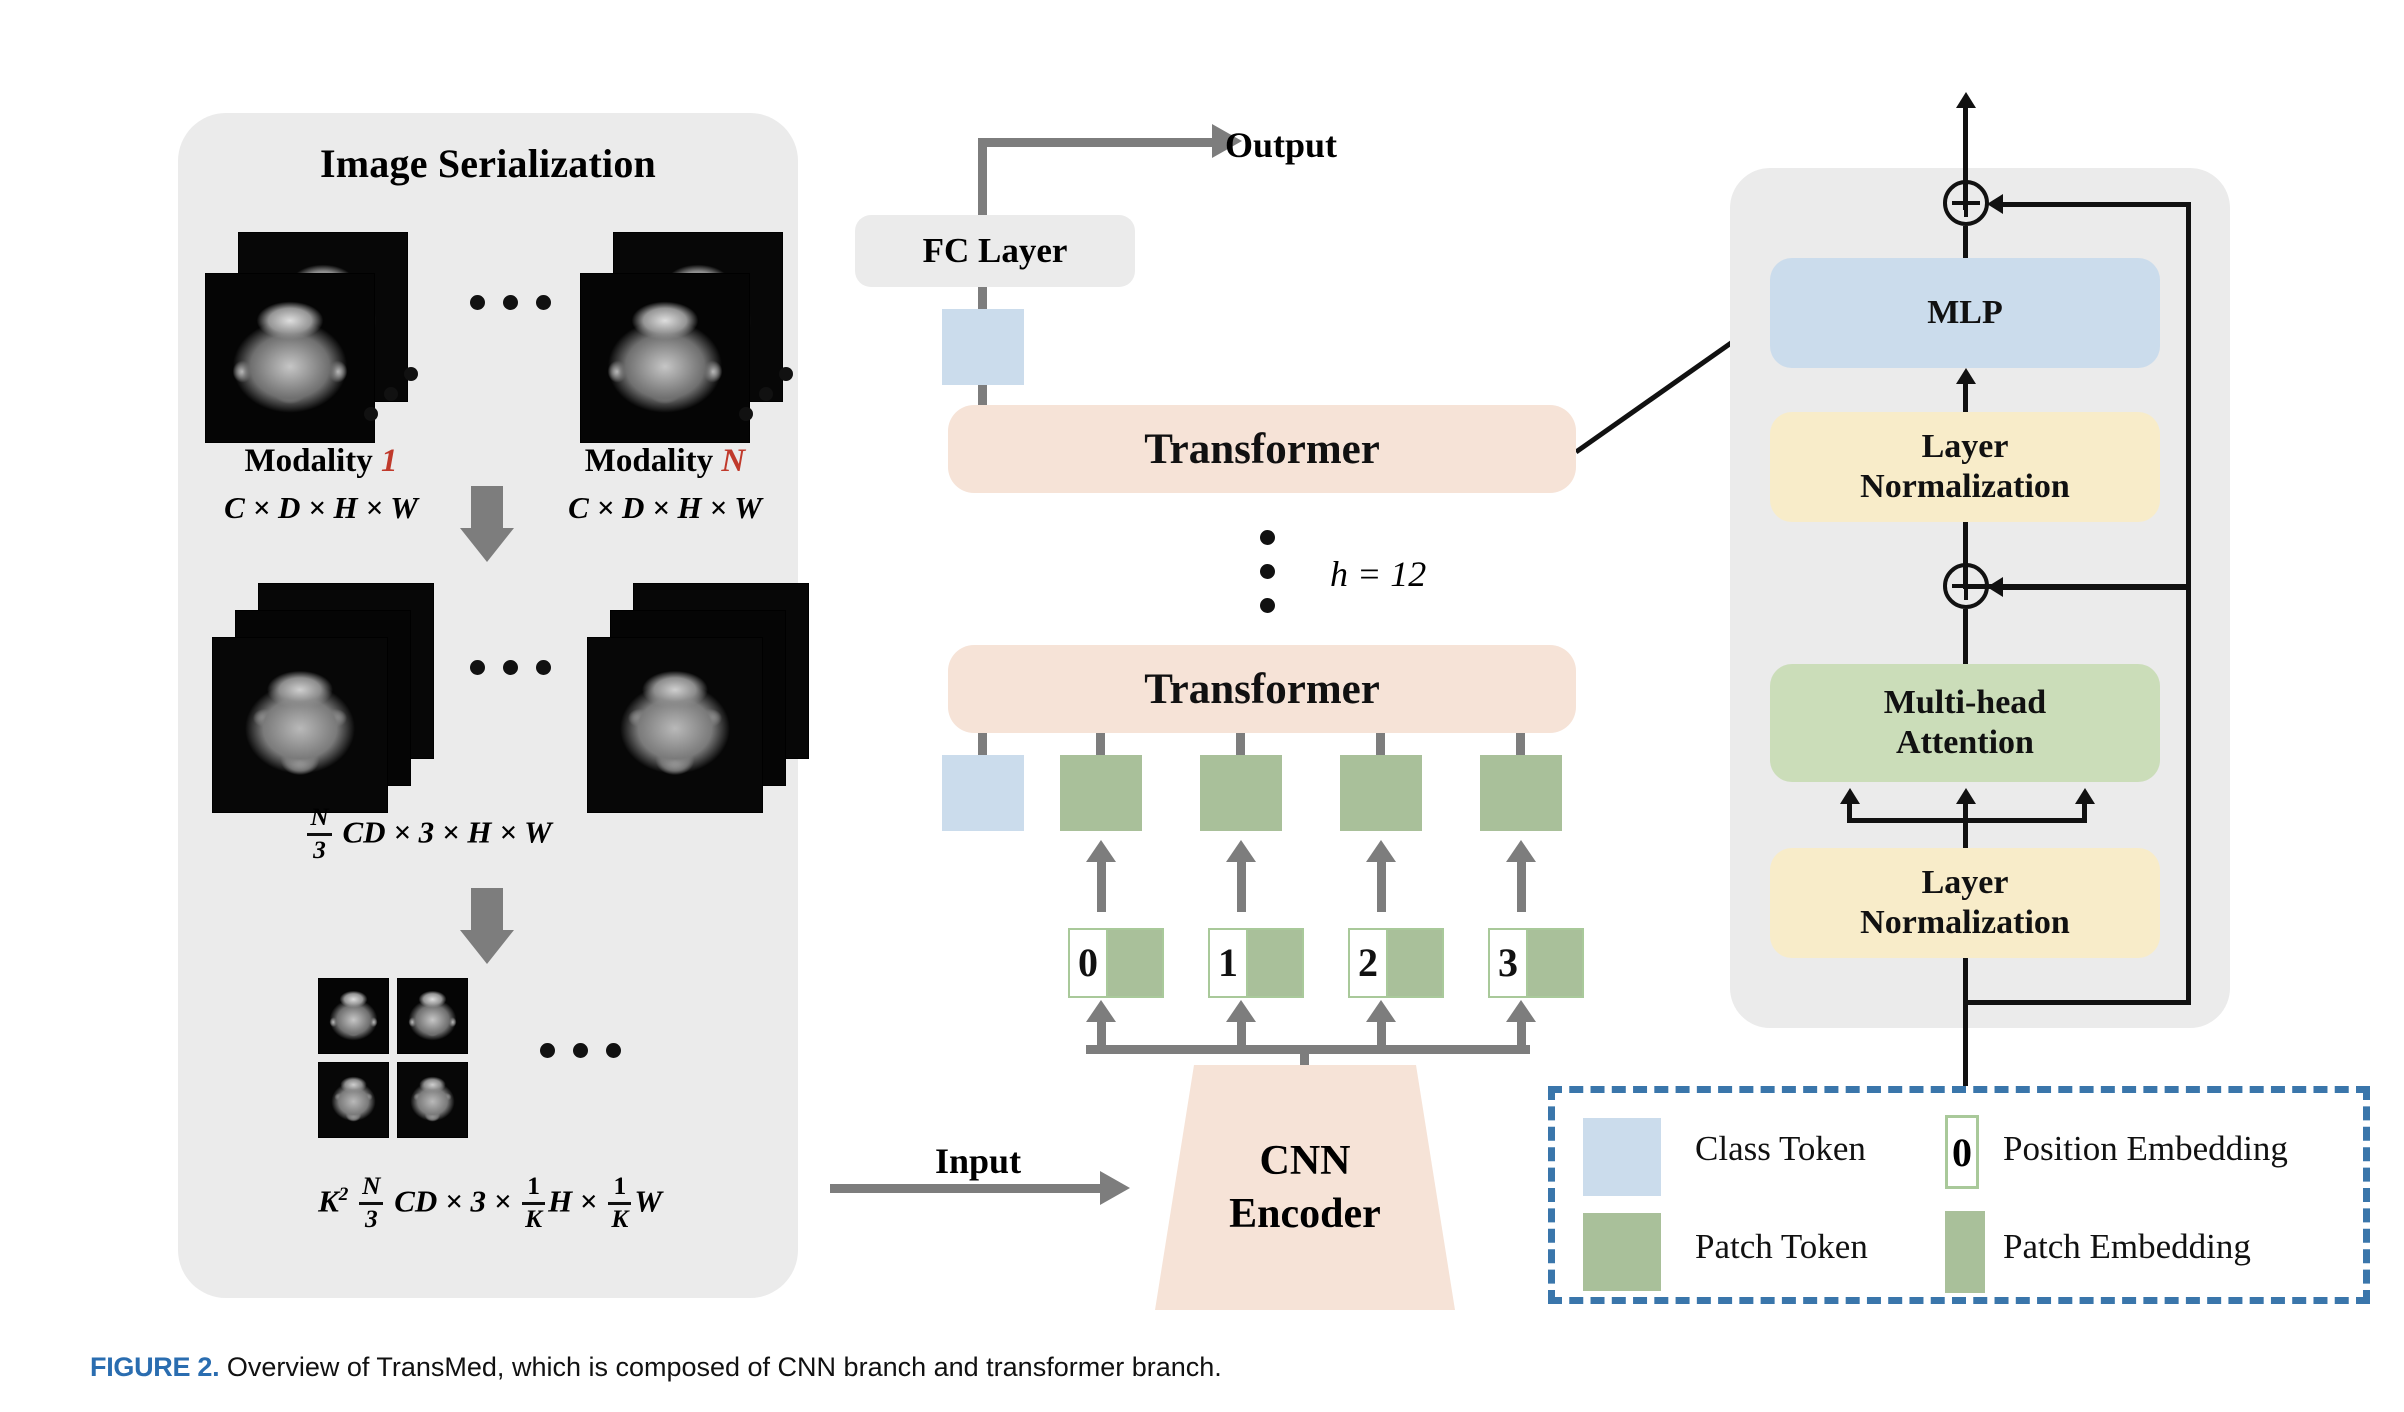  What do you see at coordinates (328, 1201) in the screenshot?
I see `k-squared-base: K` at bounding box center [328, 1201].